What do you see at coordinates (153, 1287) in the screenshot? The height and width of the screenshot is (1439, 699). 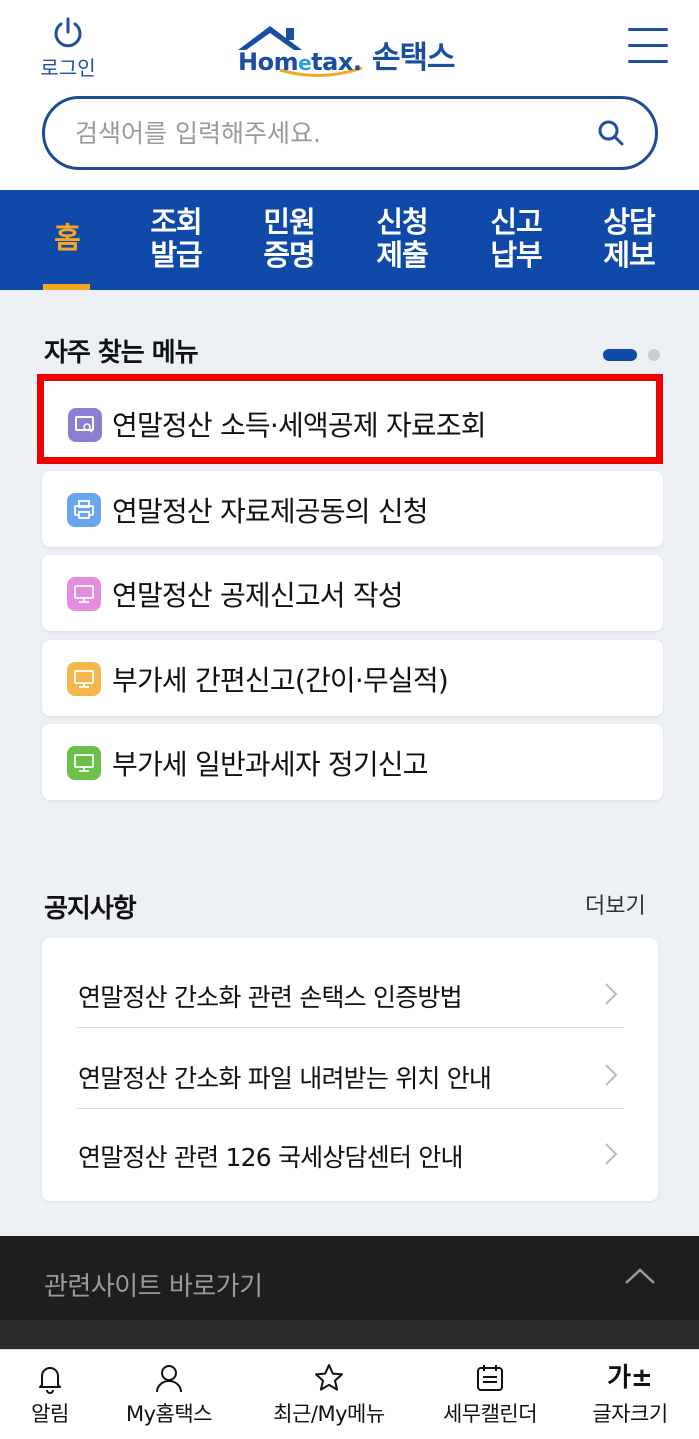 I see `related-sites-label: 관련사이트 바로가기` at bounding box center [153, 1287].